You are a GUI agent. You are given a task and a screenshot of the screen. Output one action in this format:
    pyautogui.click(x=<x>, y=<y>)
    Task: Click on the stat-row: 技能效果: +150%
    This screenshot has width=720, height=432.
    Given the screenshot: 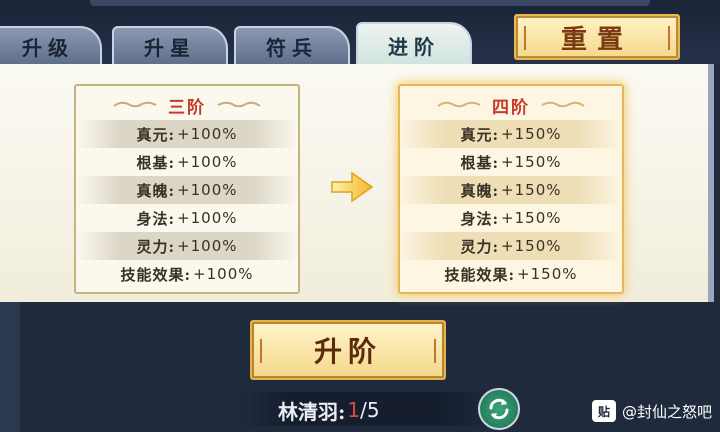 What is the action you would take?
    pyautogui.click(x=511, y=274)
    